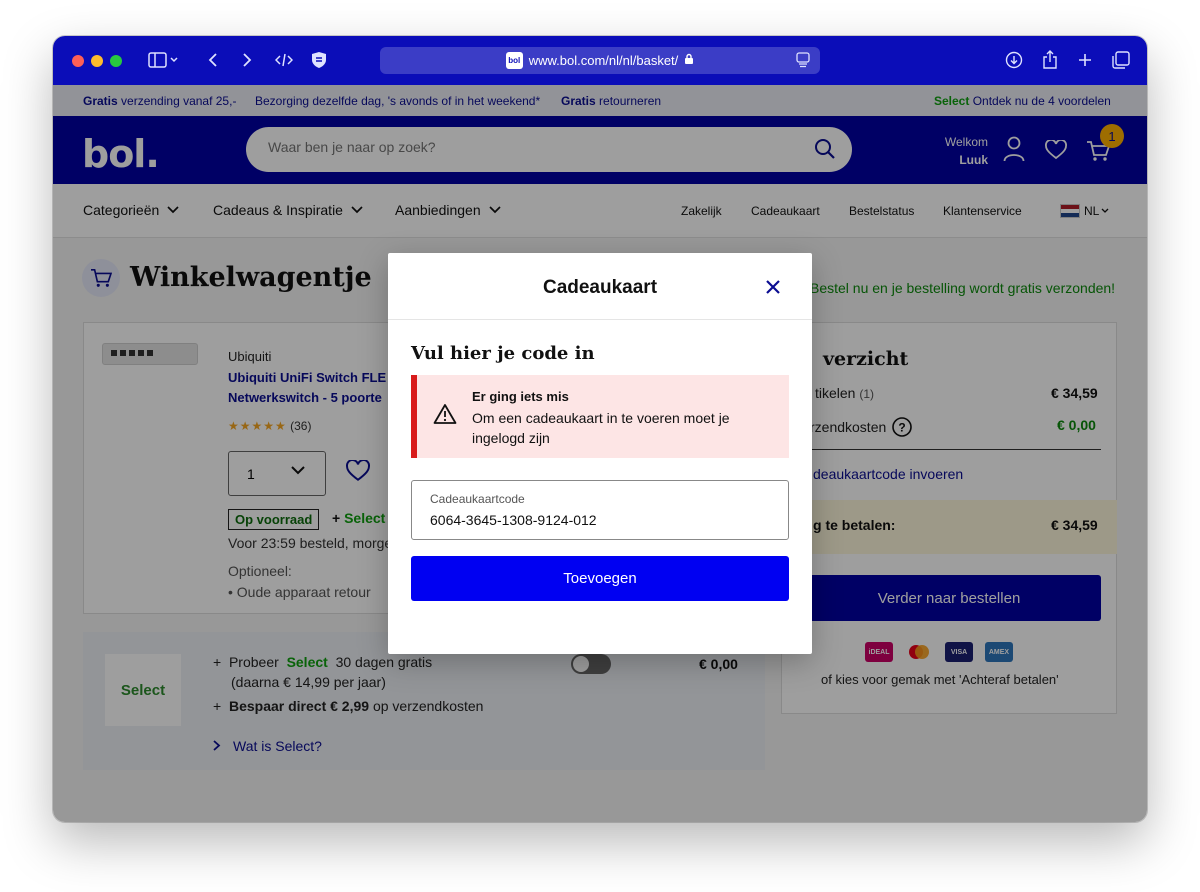 The image size is (1200, 892). Describe the element at coordinates (600, 578) in the screenshot. I see `add-giftcard-button: Toevoegen` at that location.